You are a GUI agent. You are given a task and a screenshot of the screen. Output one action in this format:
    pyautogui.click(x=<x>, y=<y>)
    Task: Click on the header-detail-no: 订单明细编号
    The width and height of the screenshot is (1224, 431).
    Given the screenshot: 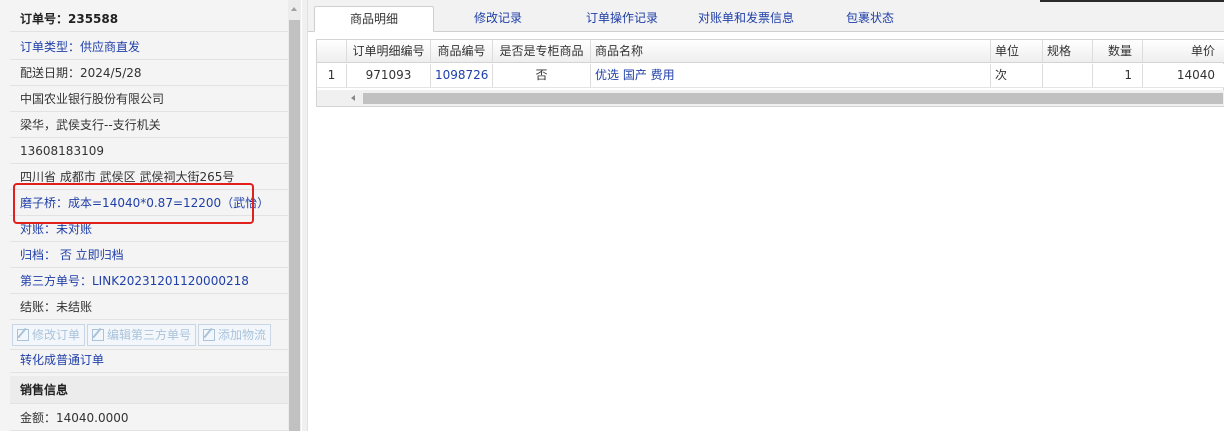 What is the action you would take?
    pyautogui.click(x=389, y=51)
    